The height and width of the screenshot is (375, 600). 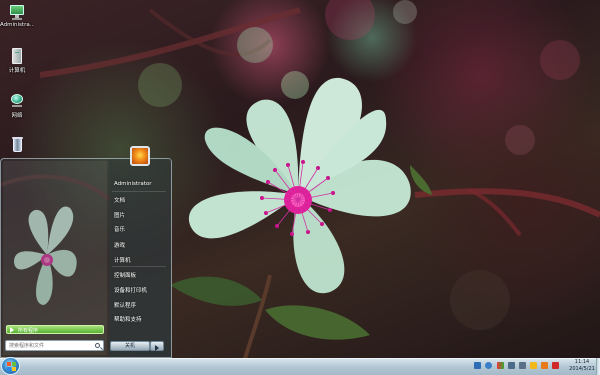 What do you see at coordinates (97, 345) in the screenshot?
I see `search-icon` at bounding box center [97, 345].